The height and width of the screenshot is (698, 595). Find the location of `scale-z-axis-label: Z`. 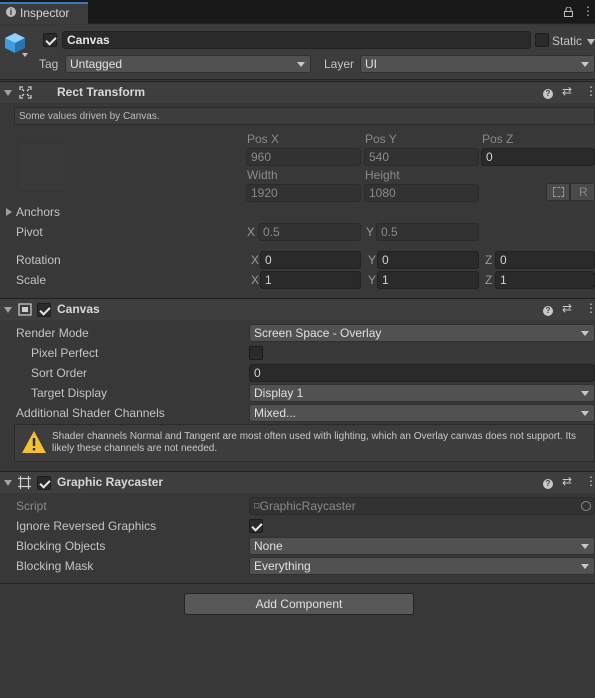

scale-z-axis-label: Z is located at coordinates (489, 280).